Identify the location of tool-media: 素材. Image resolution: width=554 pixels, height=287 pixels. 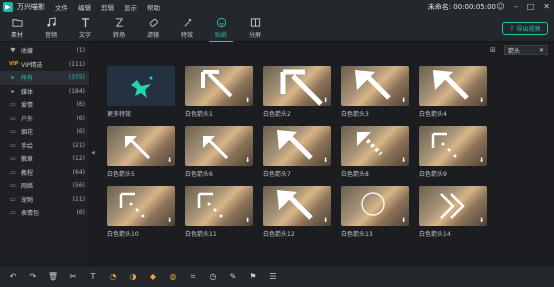
(17, 28).